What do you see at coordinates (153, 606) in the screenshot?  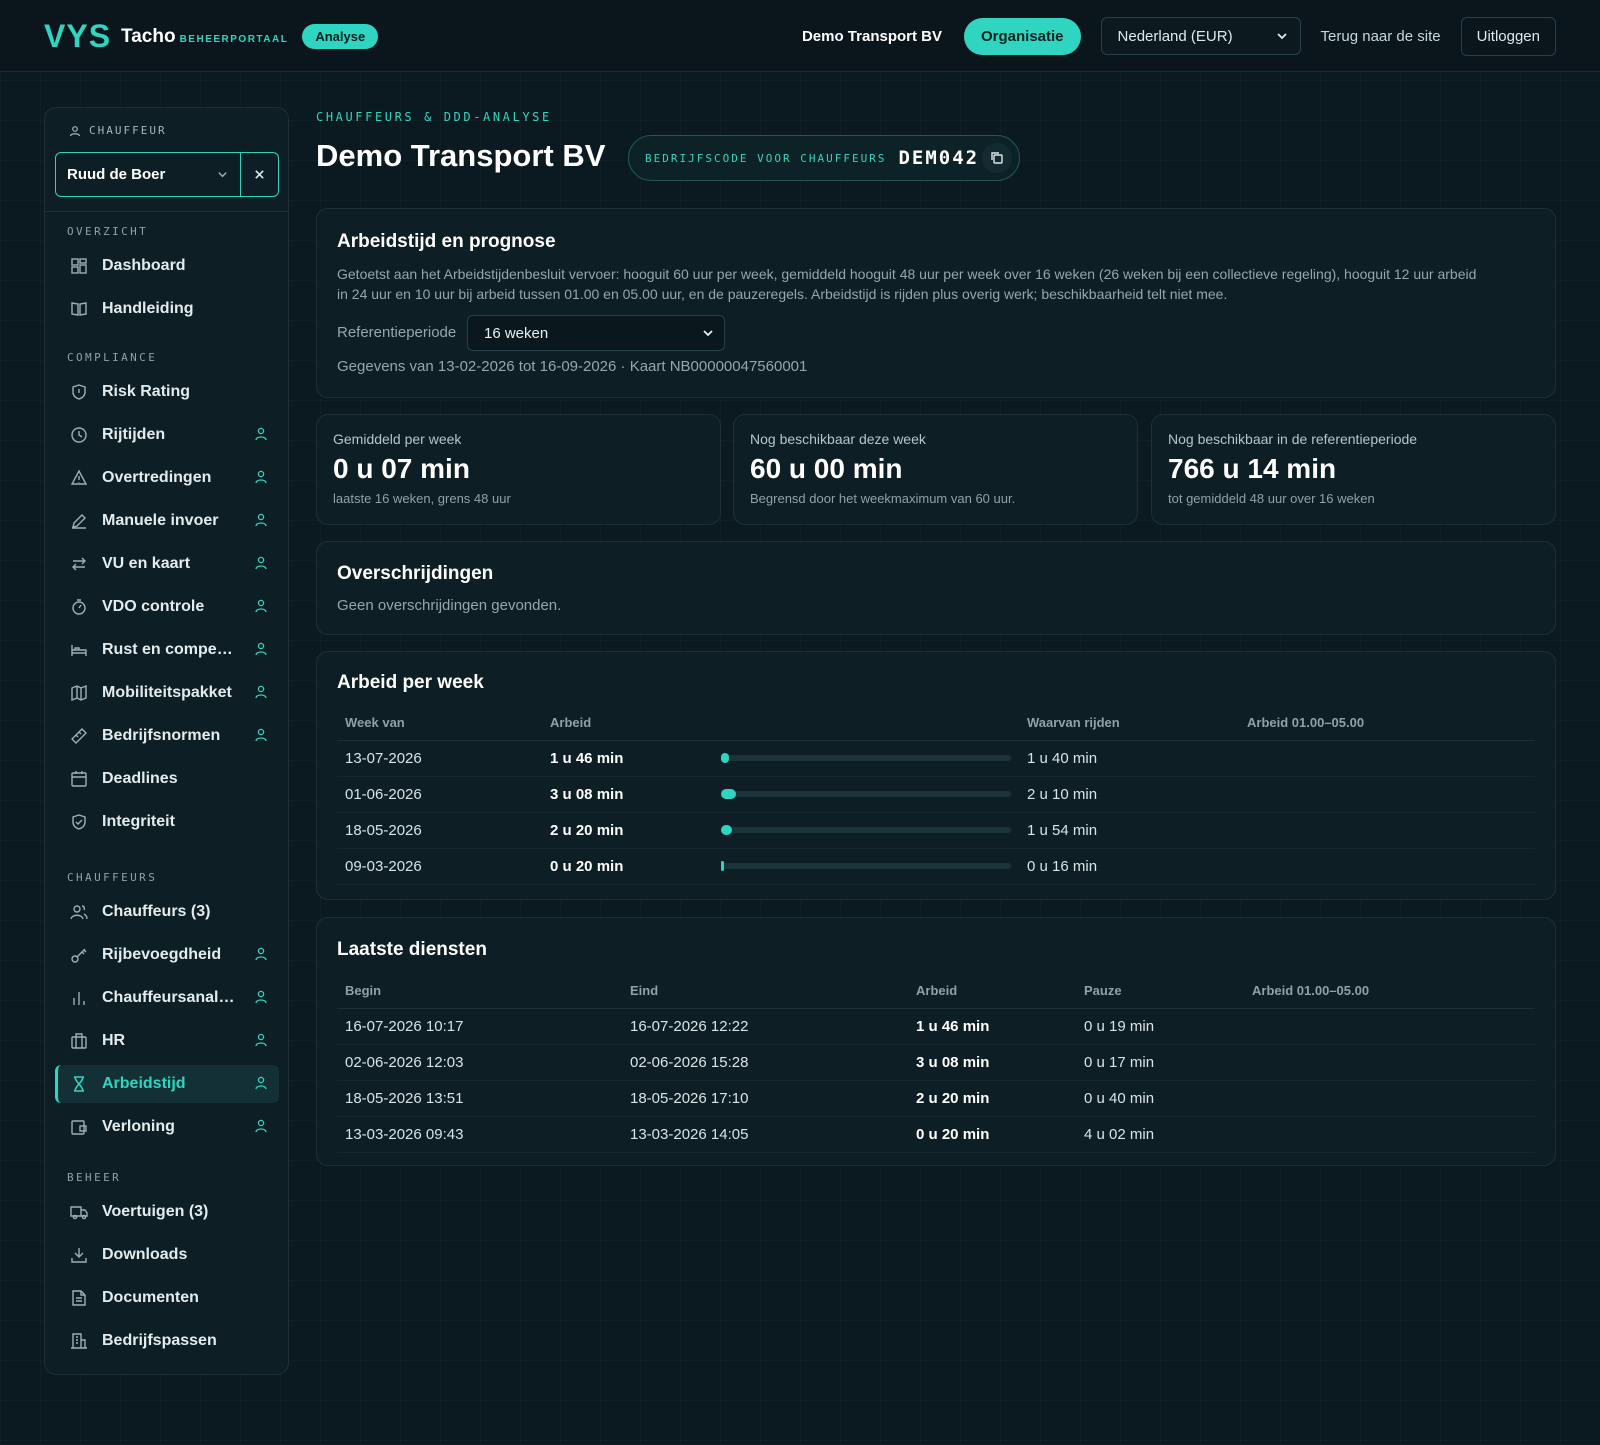 I see `sidebar-item-label: VDO controle` at bounding box center [153, 606].